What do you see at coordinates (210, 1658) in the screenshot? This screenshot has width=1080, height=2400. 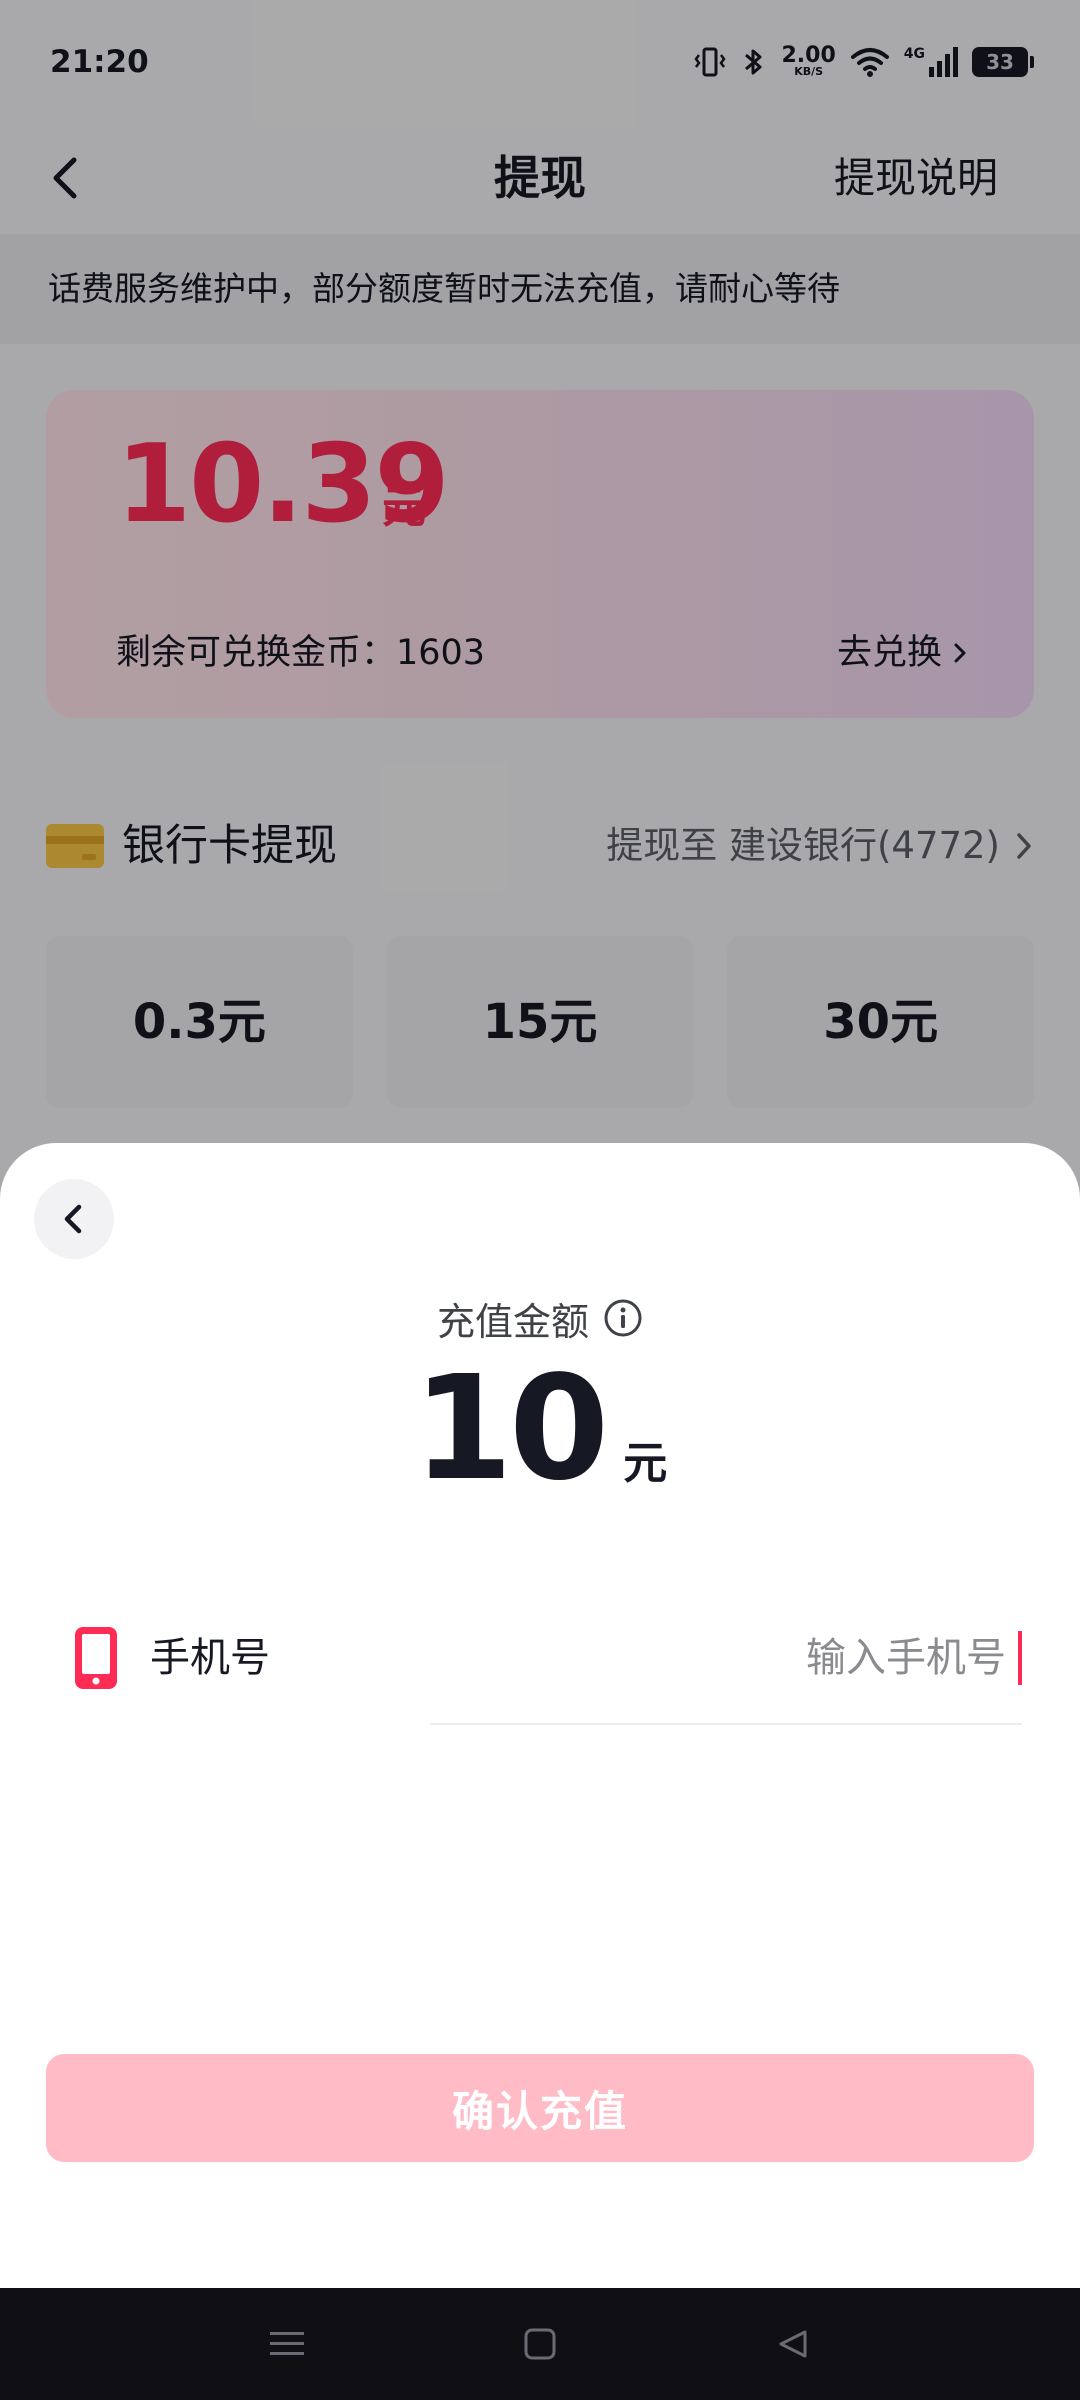 I see `phone-label: 手机号` at bounding box center [210, 1658].